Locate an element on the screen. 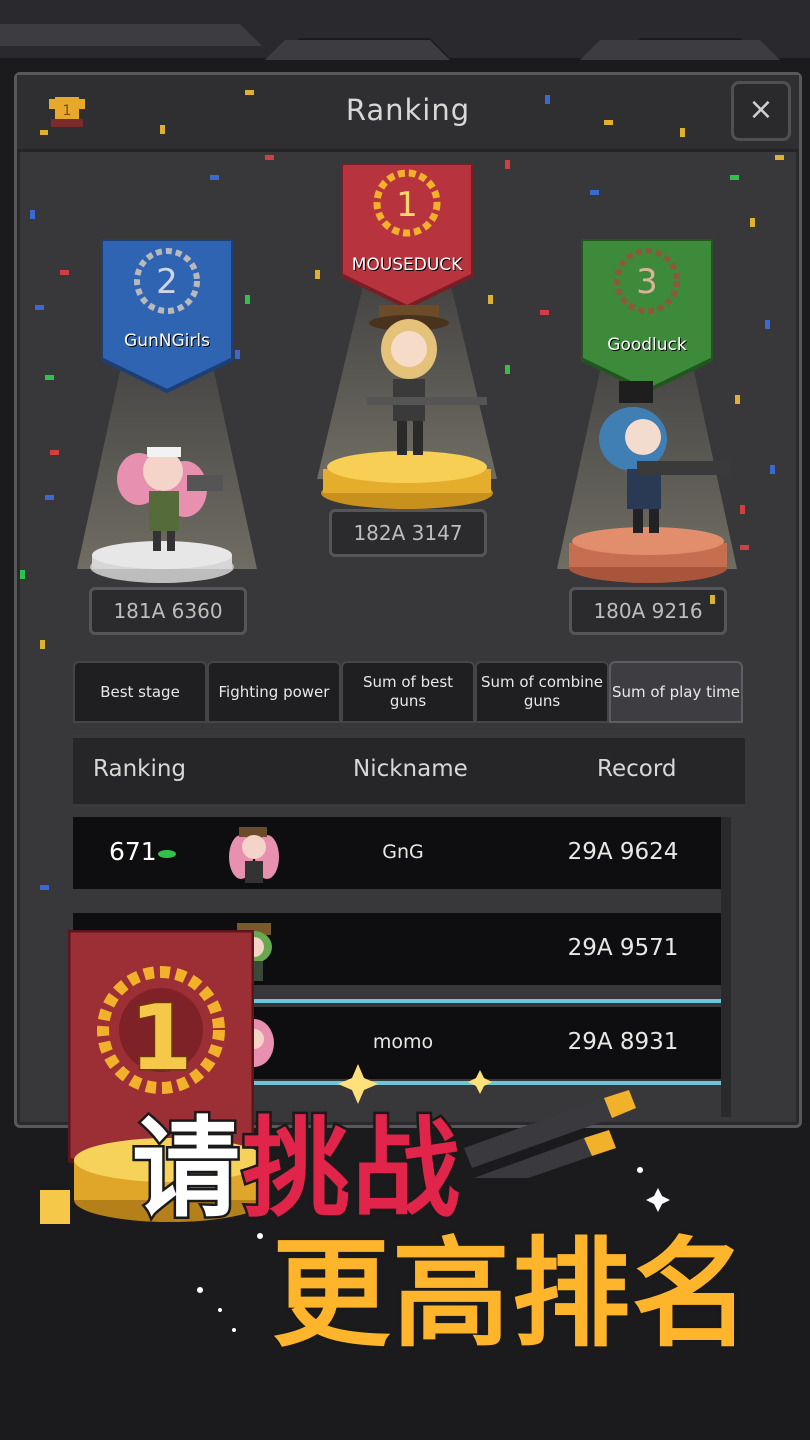 The image size is (810, 1440). tab-sum-of-play-time: Sum of play time is located at coordinates (676, 692).